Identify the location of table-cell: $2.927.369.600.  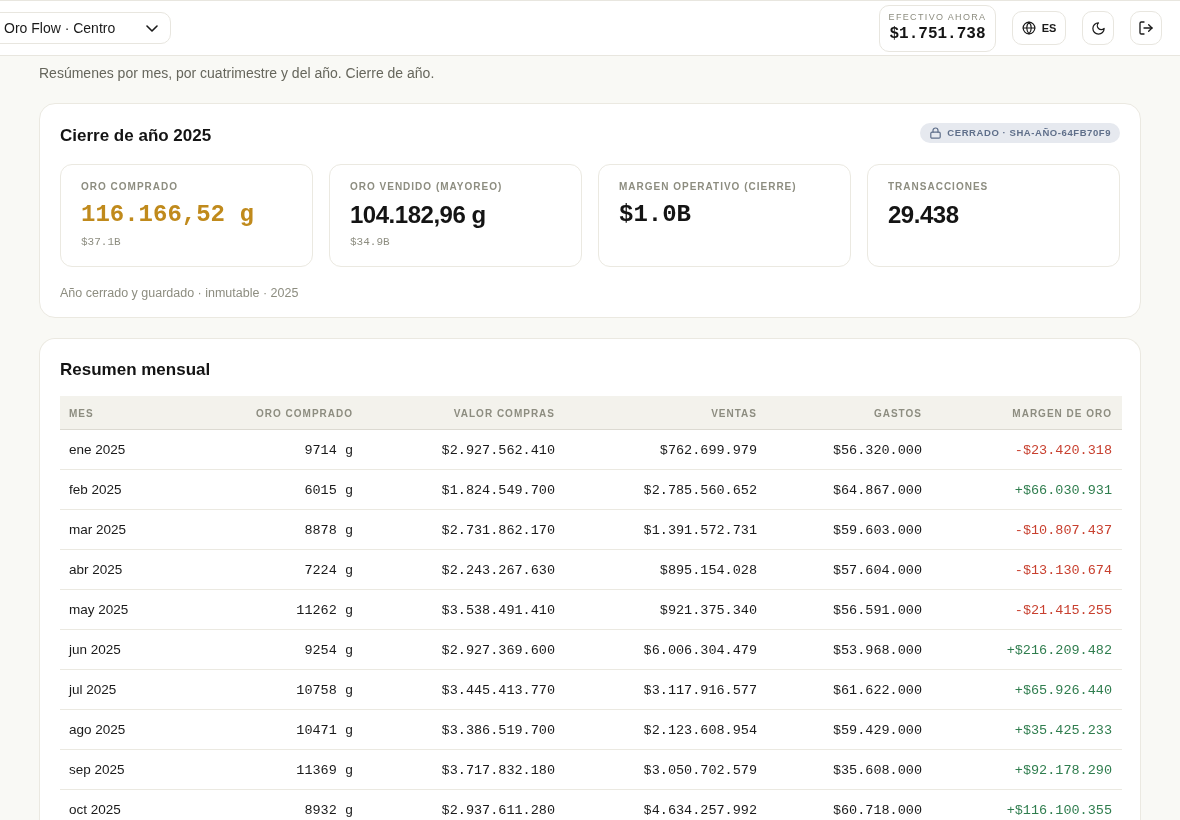
(498, 650).